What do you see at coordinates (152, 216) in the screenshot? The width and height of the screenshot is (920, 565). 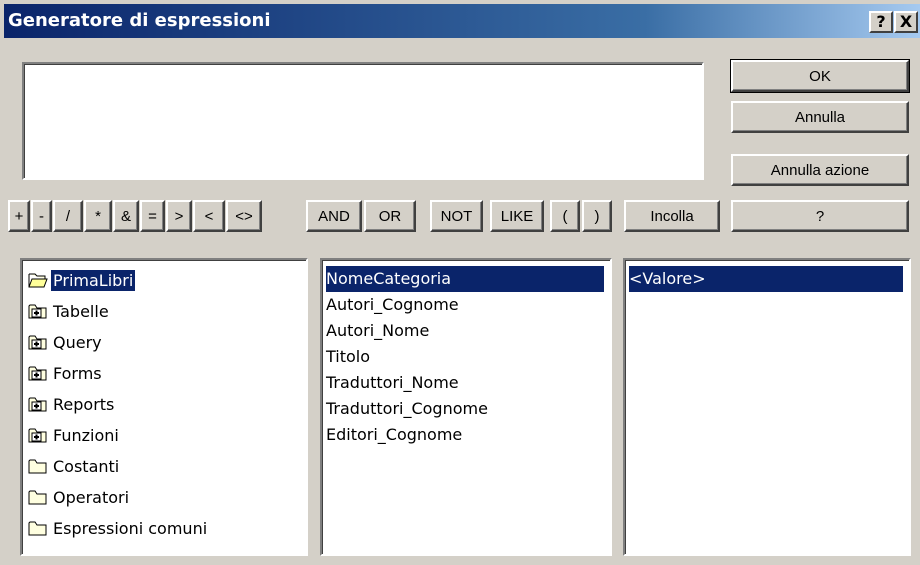 I see `operator-equals-button: =` at bounding box center [152, 216].